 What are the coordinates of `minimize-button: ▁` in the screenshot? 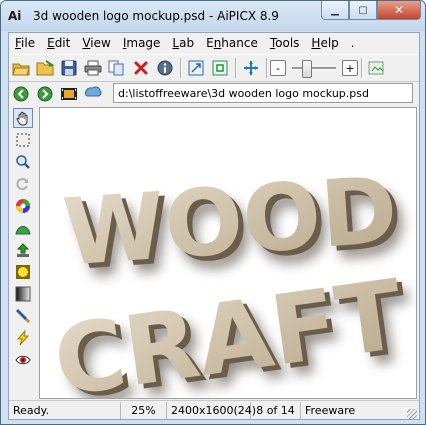 It's located at (335, 10).